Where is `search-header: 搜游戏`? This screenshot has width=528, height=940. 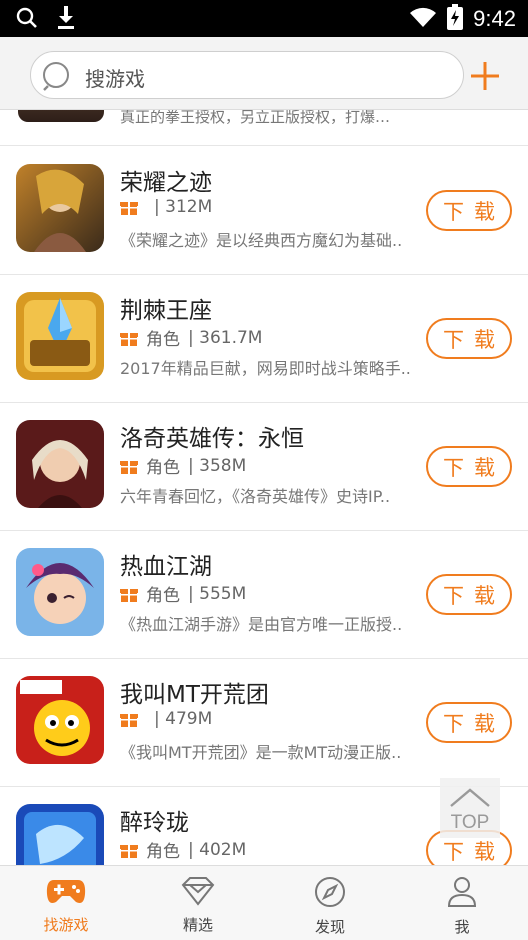 search-header: 搜游戏 is located at coordinates (264, 73).